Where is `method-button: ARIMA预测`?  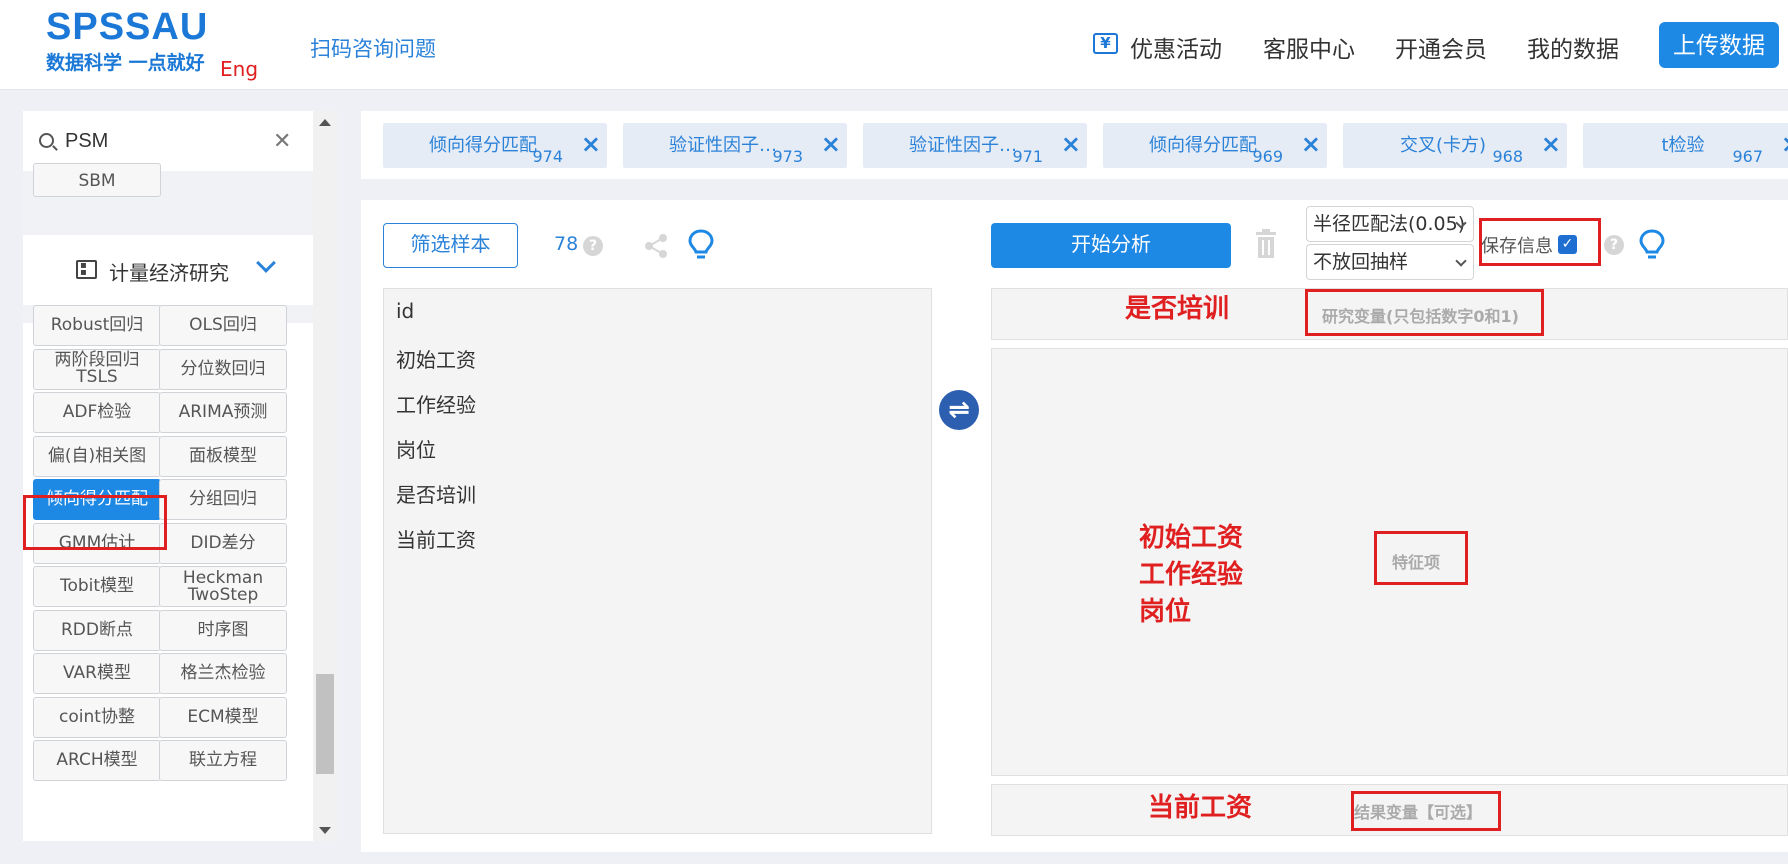 method-button: ARIMA预测 is located at coordinates (223, 412).